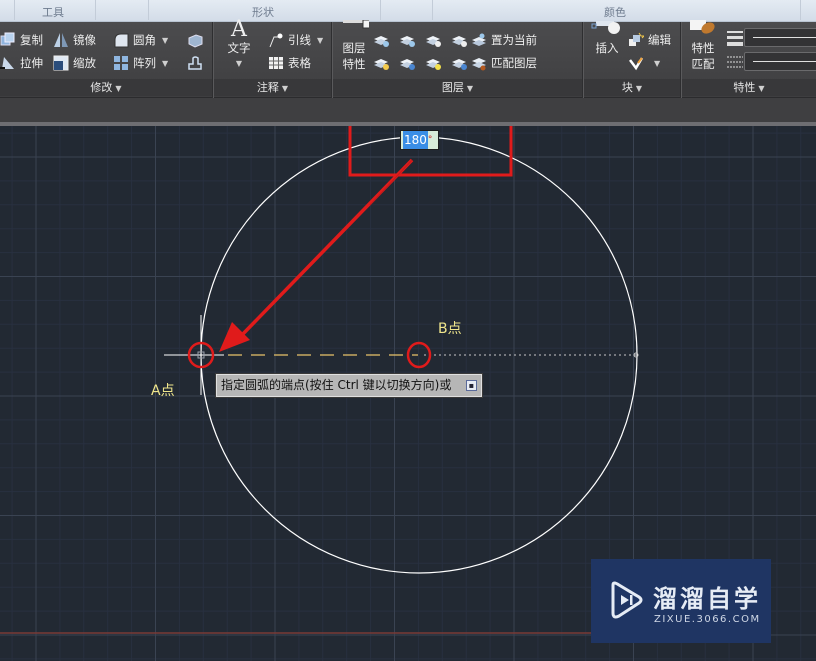 Image resolution: width=816 pixels, height=661 pixels. What do you see at coordinates (61, 40) in the screenshot?
I see `mirror-icon` at bounding box center [61, 40].